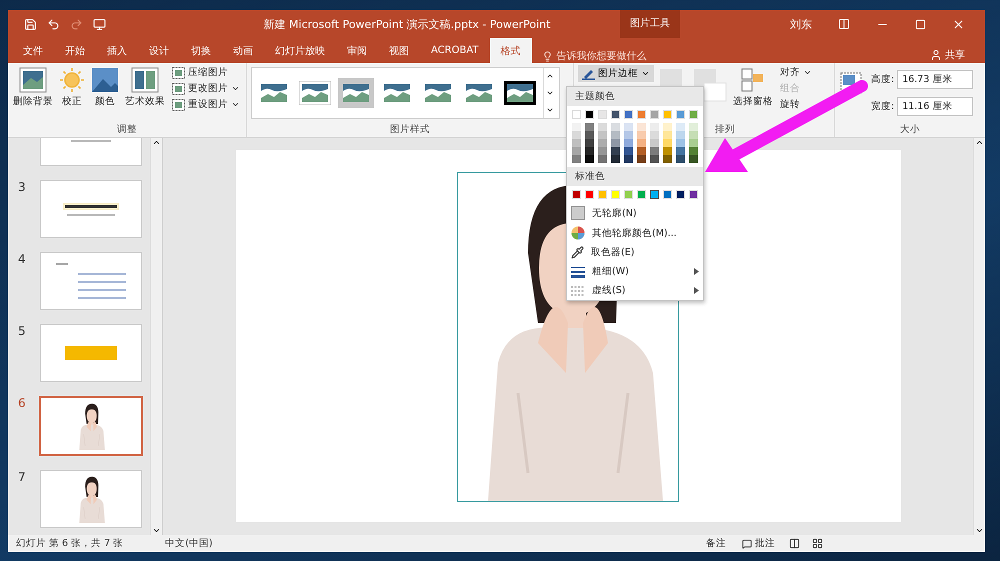 This screenshot has width=1000, height=561. I want to click on ribbon-tab: 插入, so click(117, 50).